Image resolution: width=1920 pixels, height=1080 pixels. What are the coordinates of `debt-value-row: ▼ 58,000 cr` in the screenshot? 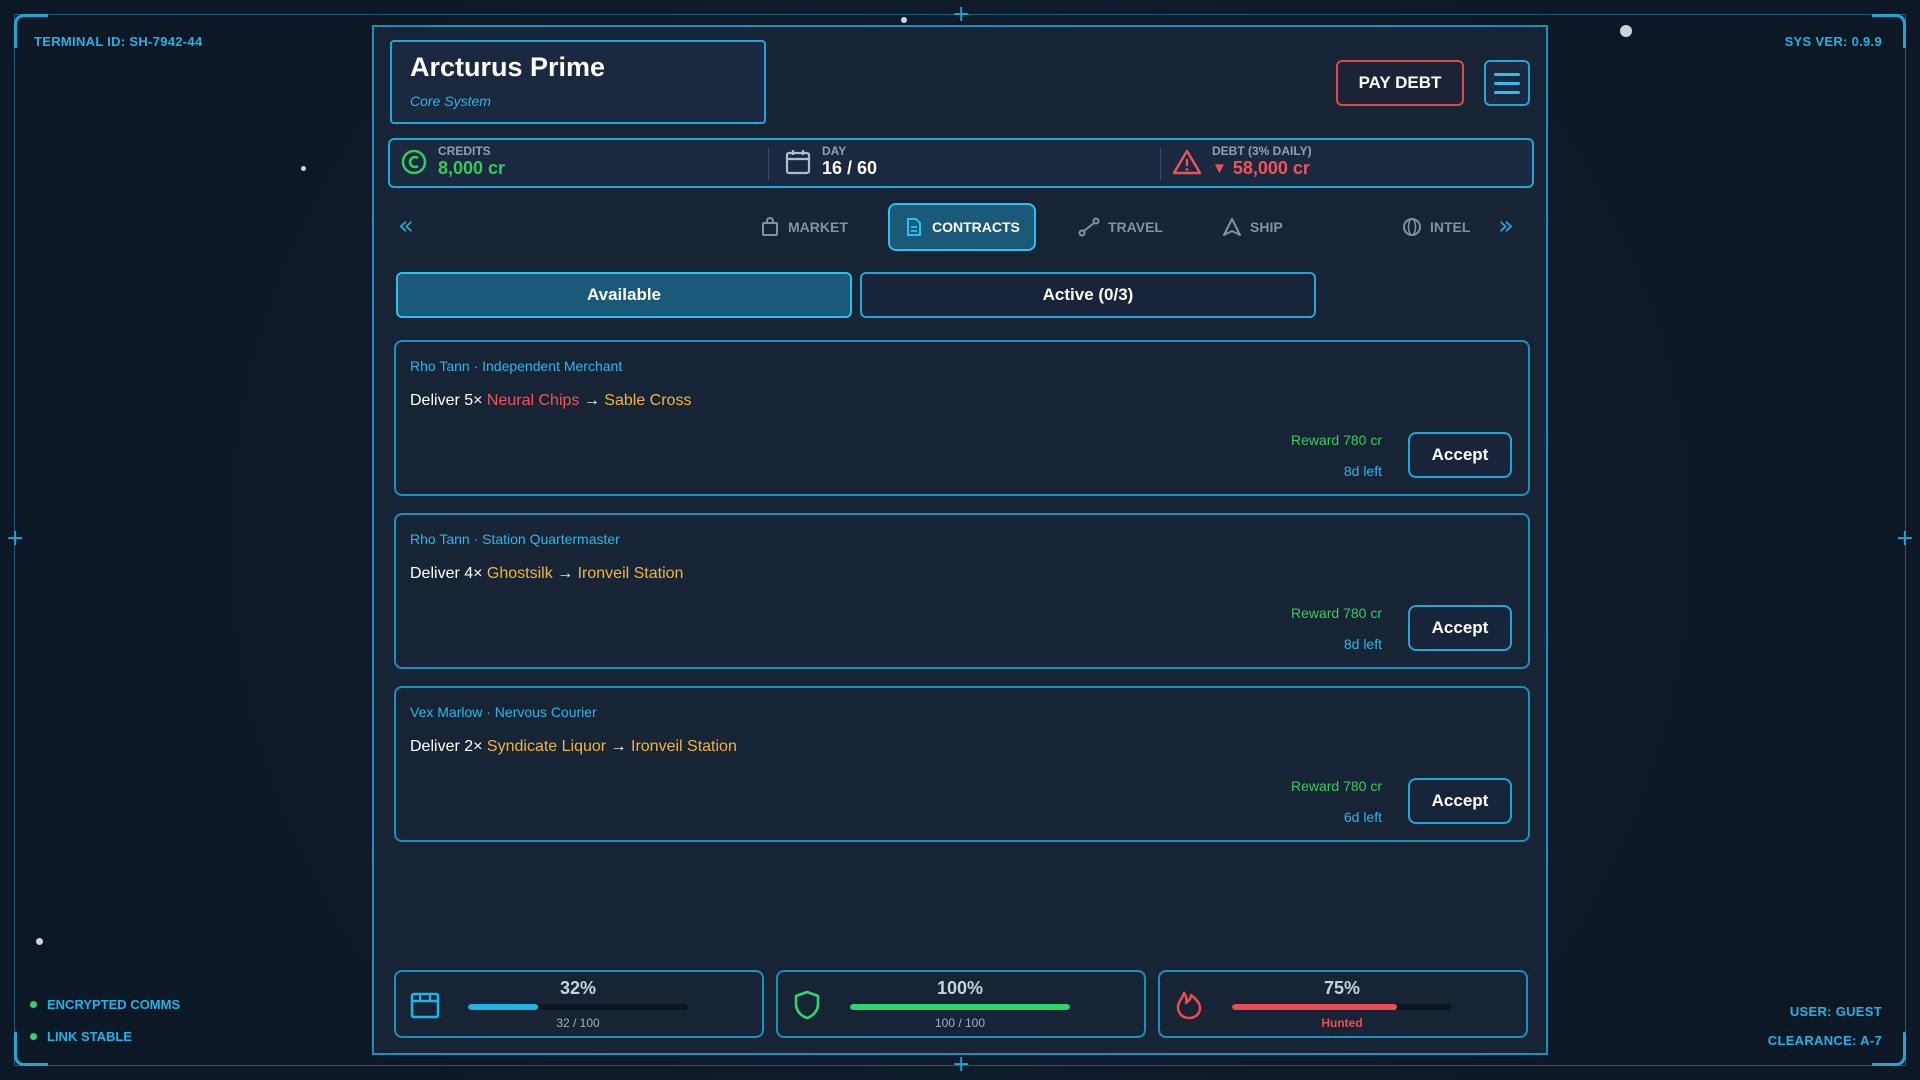 It's located at (1262, 168).